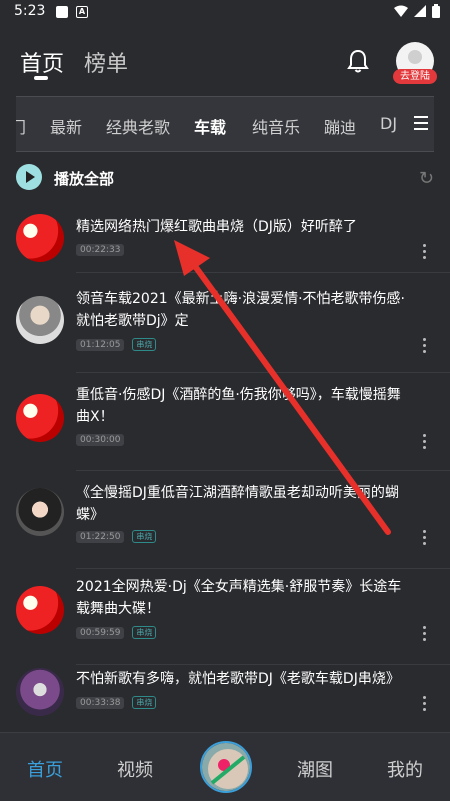 Image resolution: width=450 pixels, height=801 pixels. What do you see at coordinates (225, 178) in the screenshot?
I see `play-all-row: 播放全部 ↻` at bounding box center [225, 178].